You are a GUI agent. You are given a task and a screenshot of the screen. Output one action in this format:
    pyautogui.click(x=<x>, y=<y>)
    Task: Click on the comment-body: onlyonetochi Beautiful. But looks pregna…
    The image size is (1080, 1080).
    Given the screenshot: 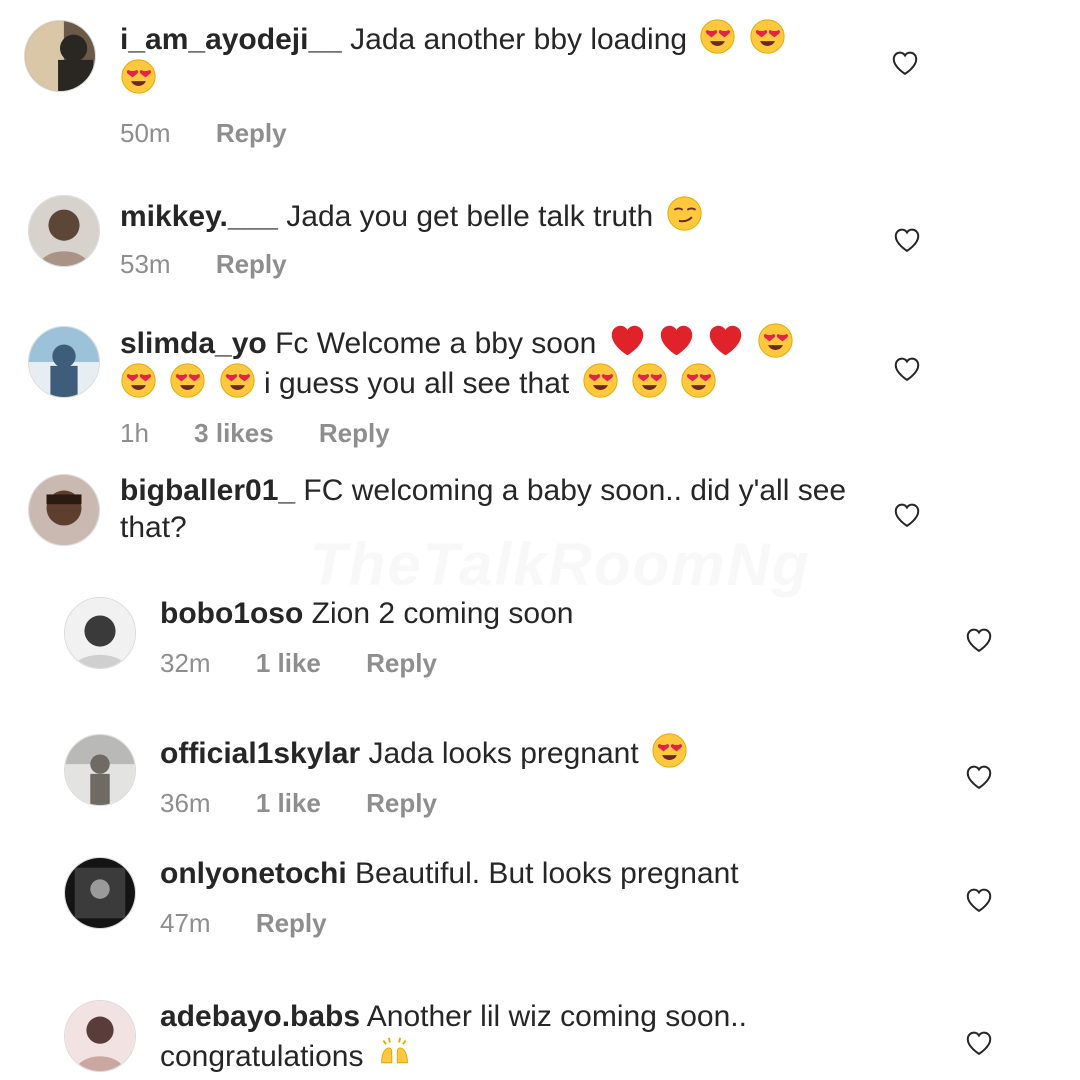 What is the action you would take?
    pyautogui.click(x=520, y=897)
    